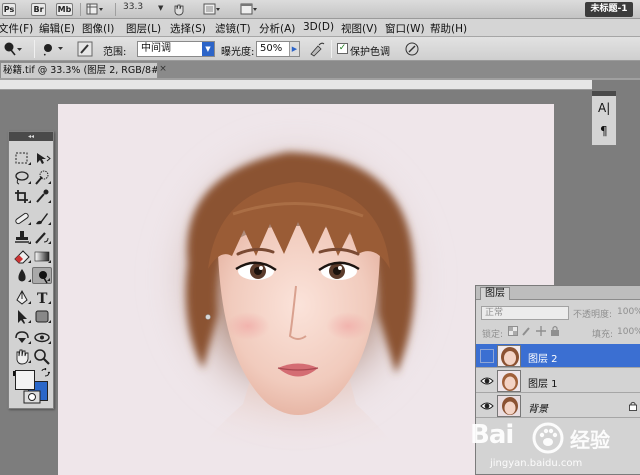 The image size is (640, 475). I want to click on menu-image: 图像(I), so click(98, 28).